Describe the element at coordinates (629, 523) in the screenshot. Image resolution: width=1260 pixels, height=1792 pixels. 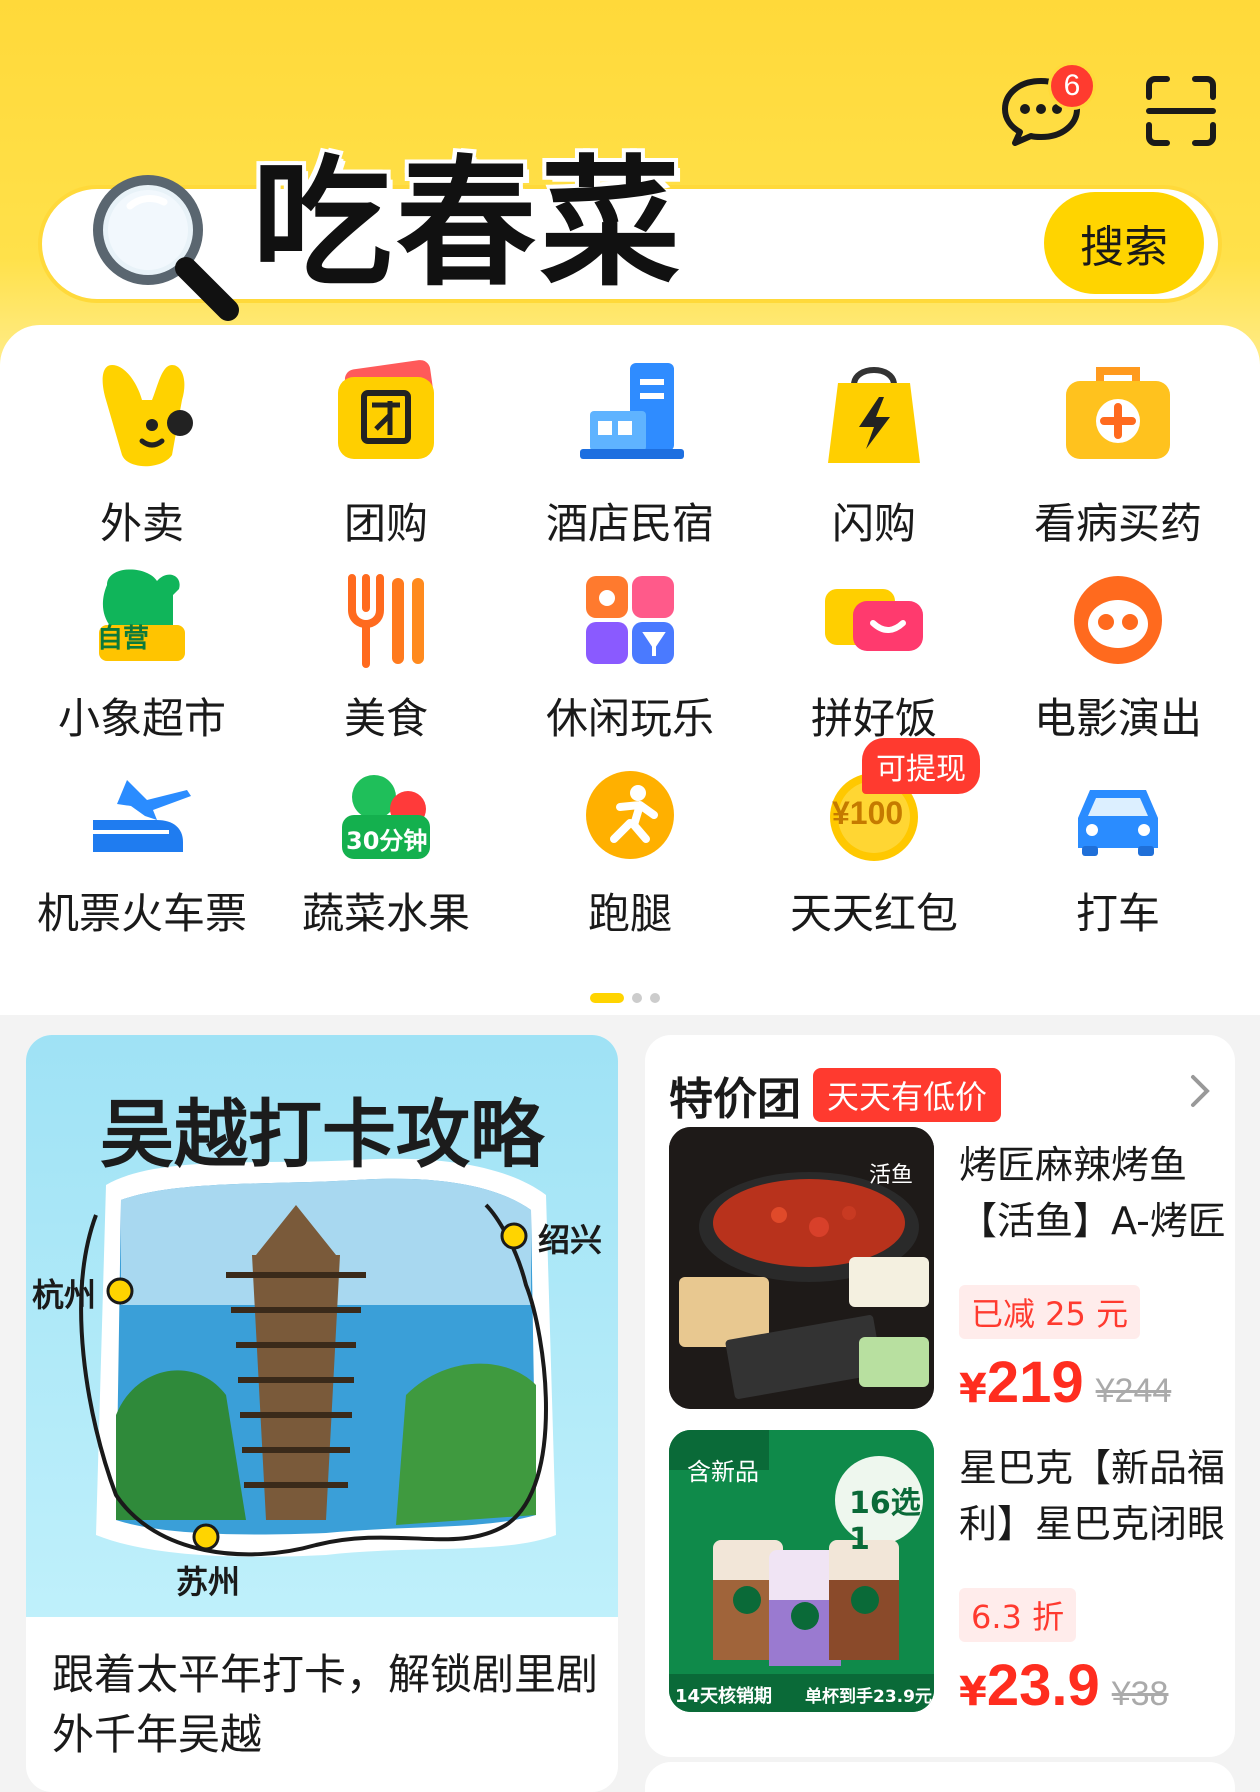
I see `category-label: 酒店民宿` at that location.